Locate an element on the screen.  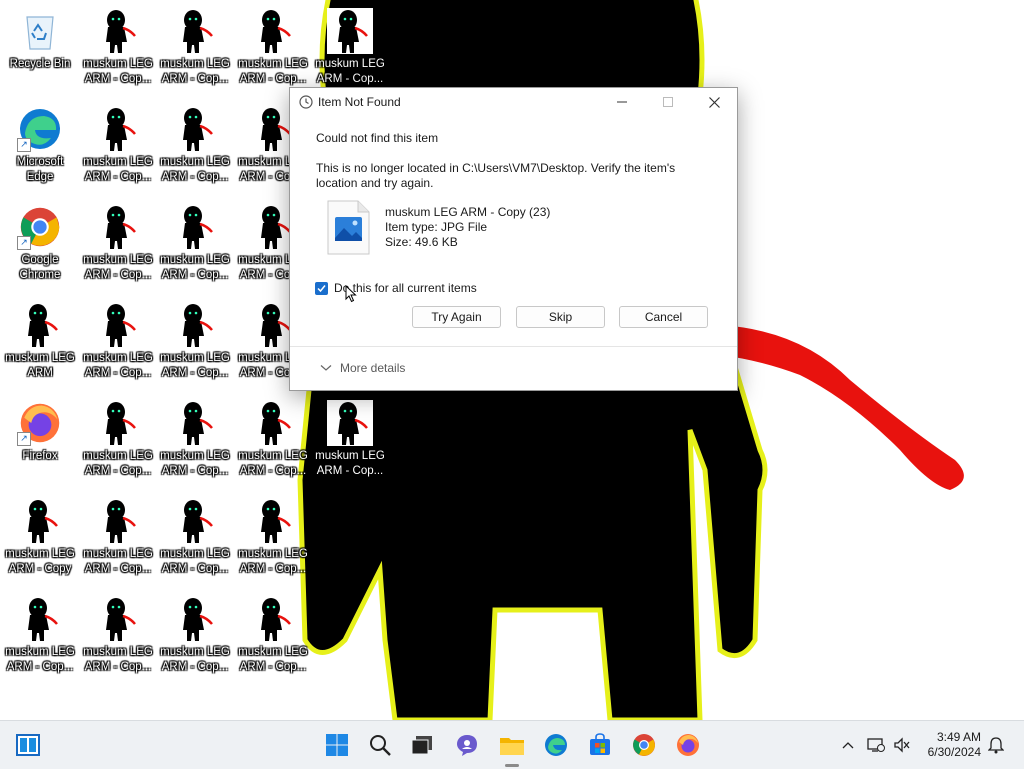
store-icon is located at coordinates (600, 744).